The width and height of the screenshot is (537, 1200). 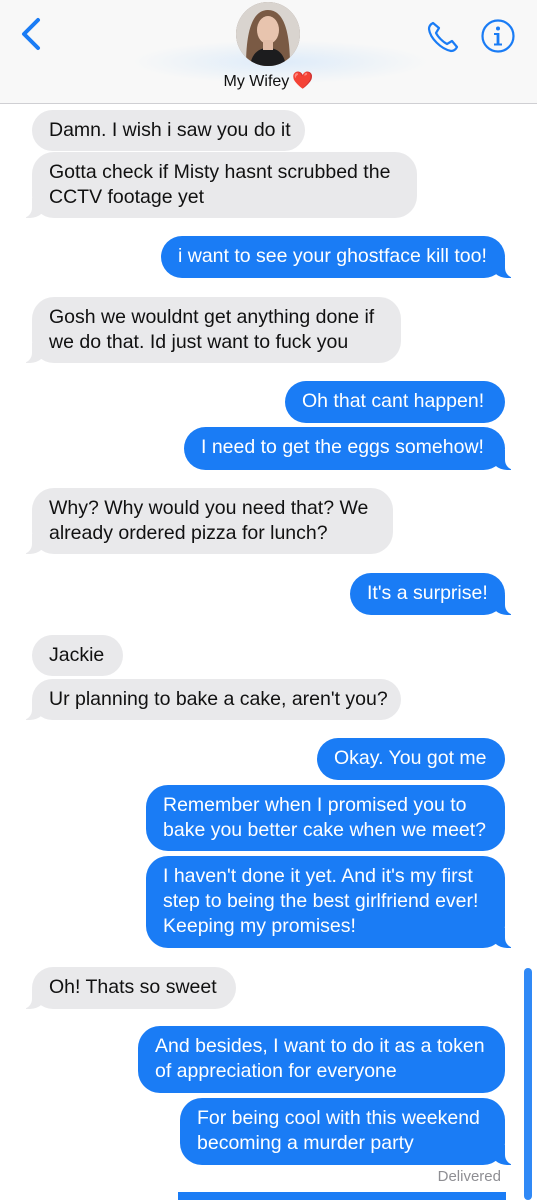 I want to click on message-text-line: already ordered pizza for lunch?, so click(x=188, y=533).